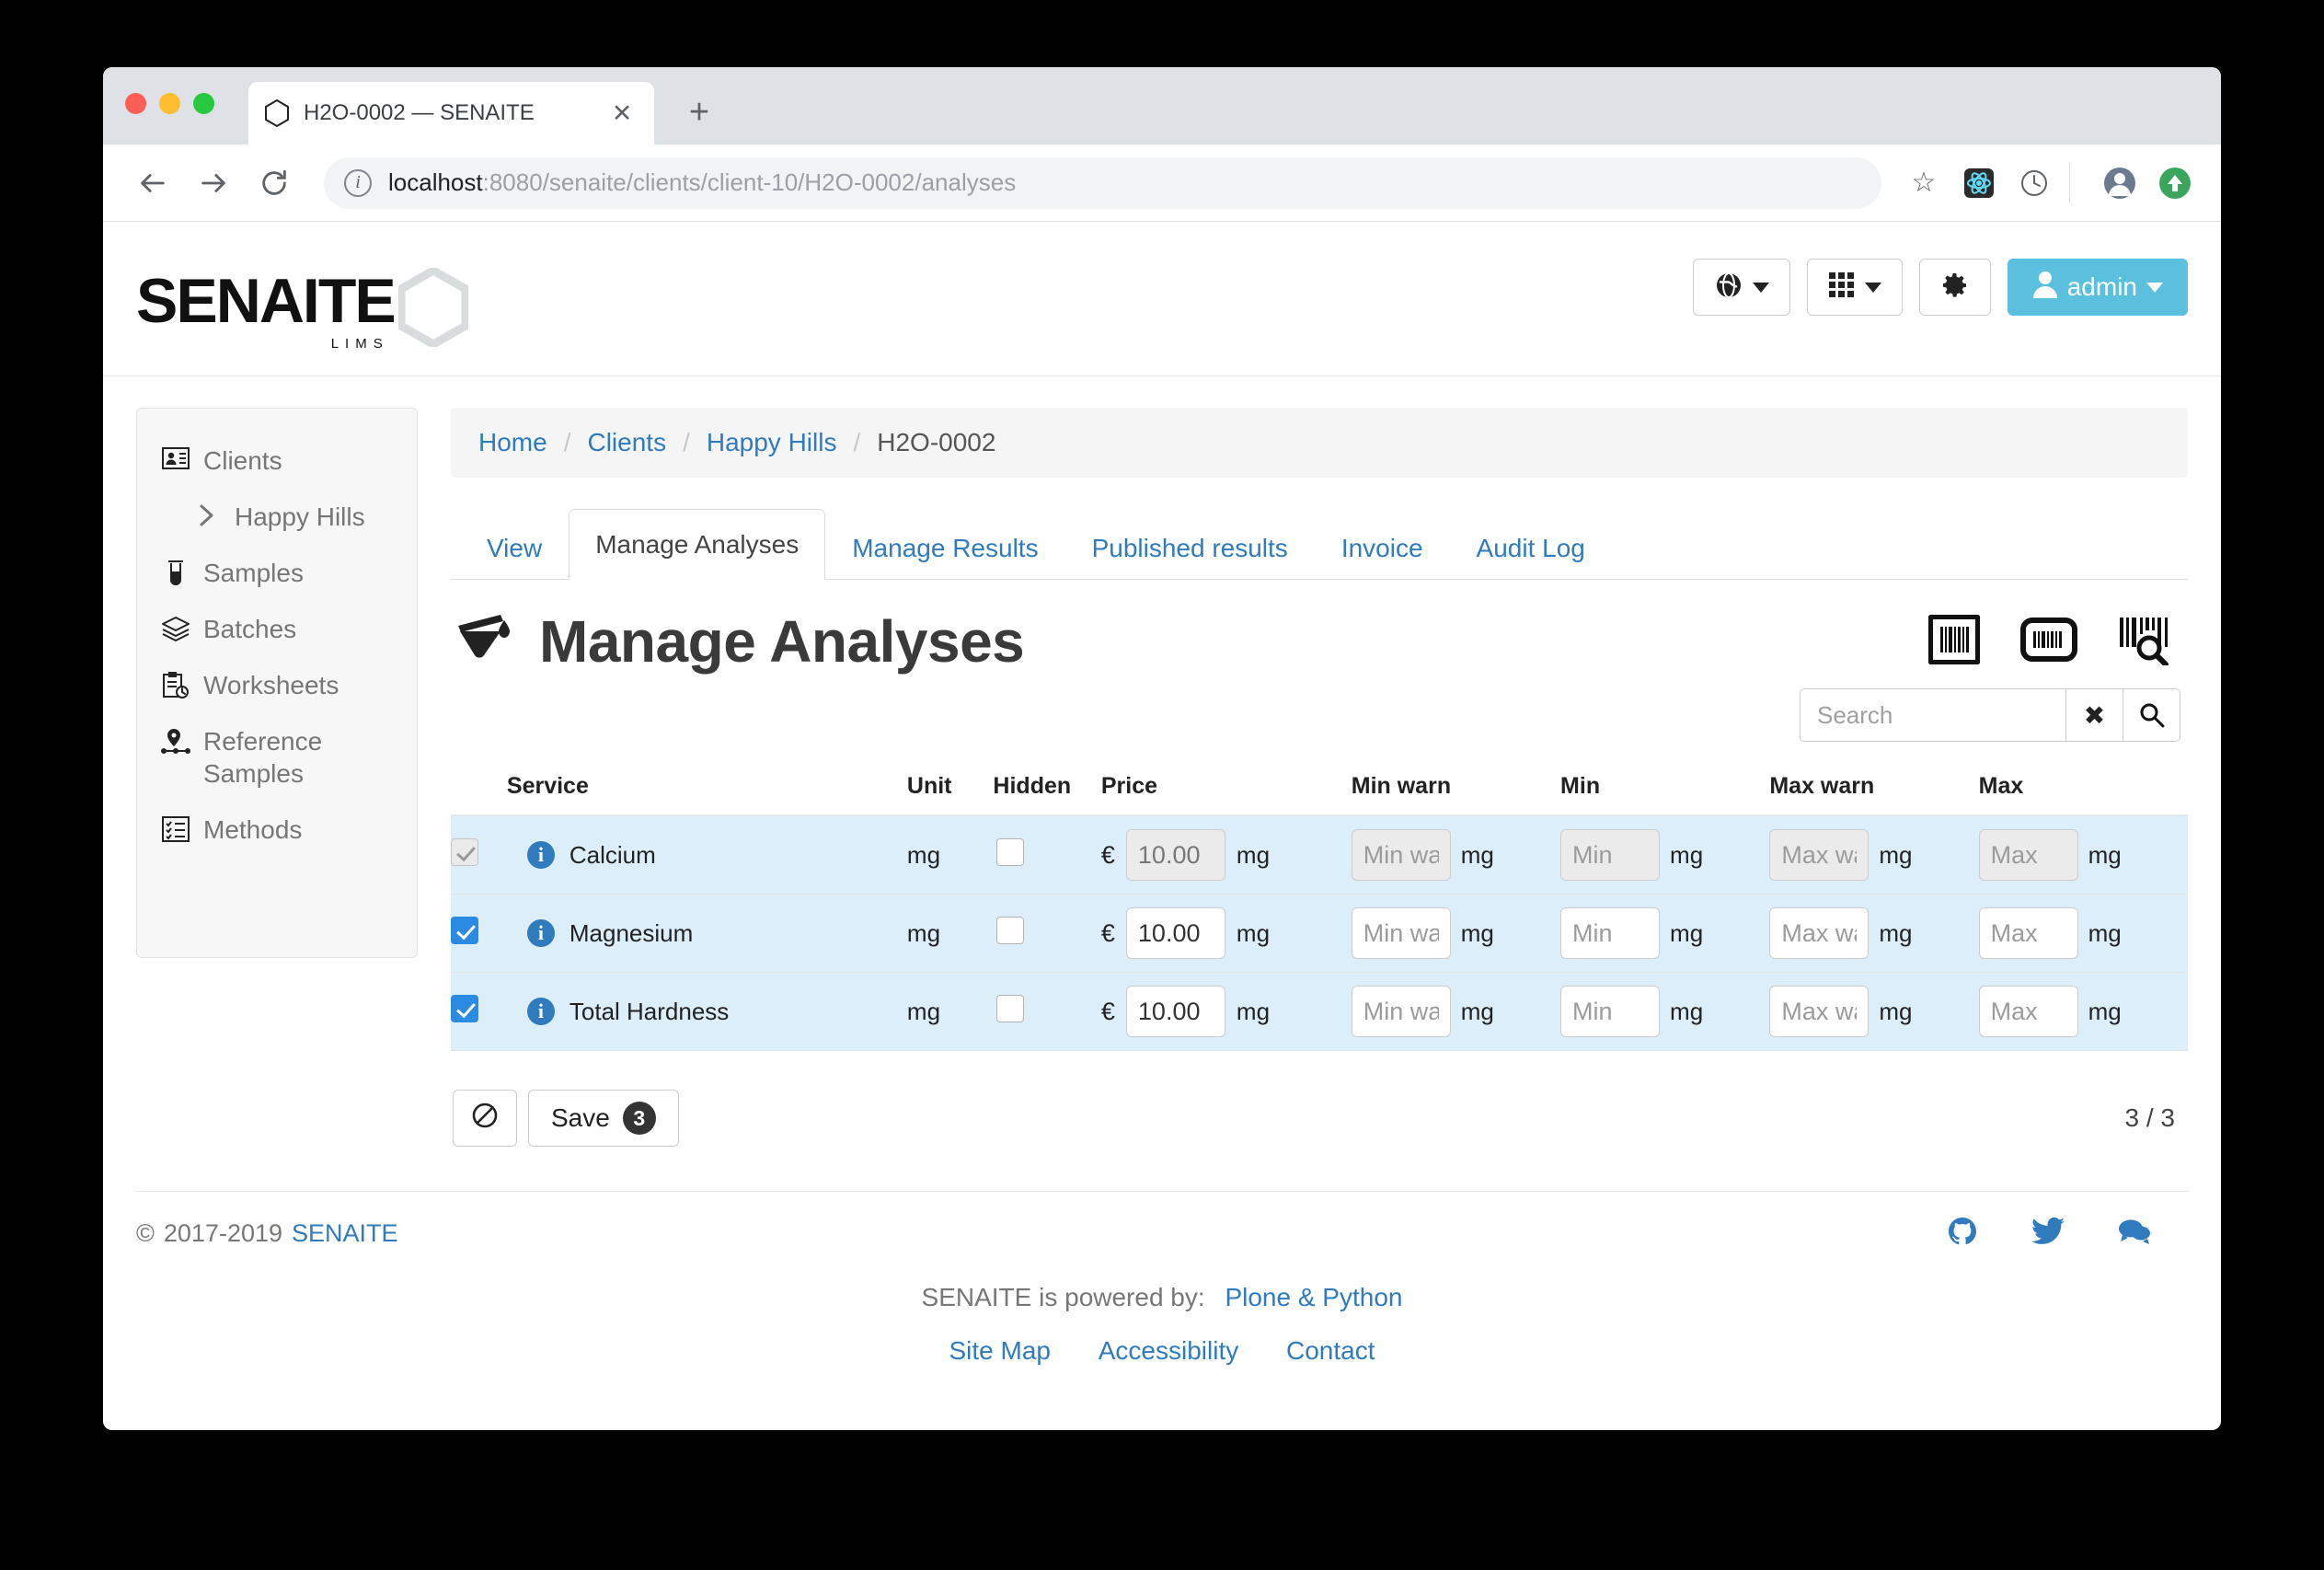 The width and height of the screenshot is (2324, 1570). I want to click on back-button, so click(153, 183).